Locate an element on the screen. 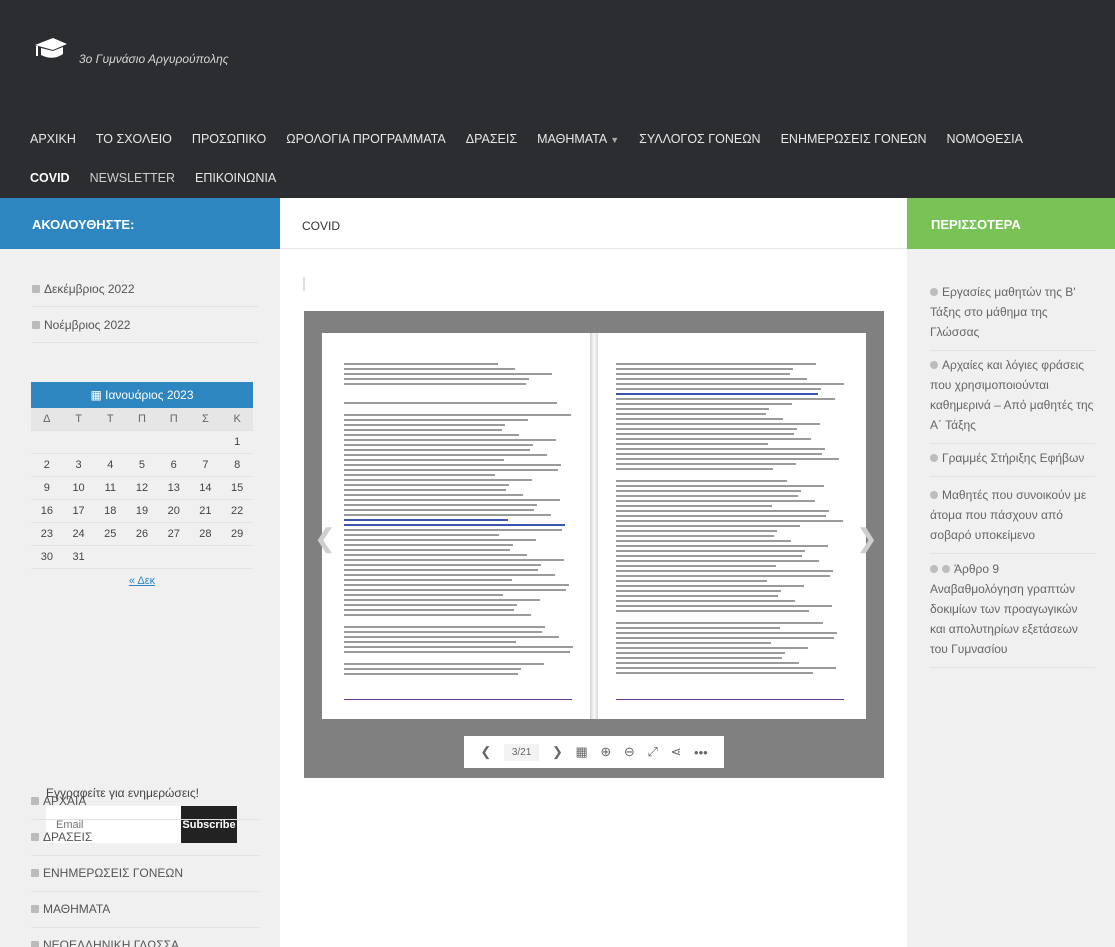  calendar-day: 13 is located at coordinates (173, 488).